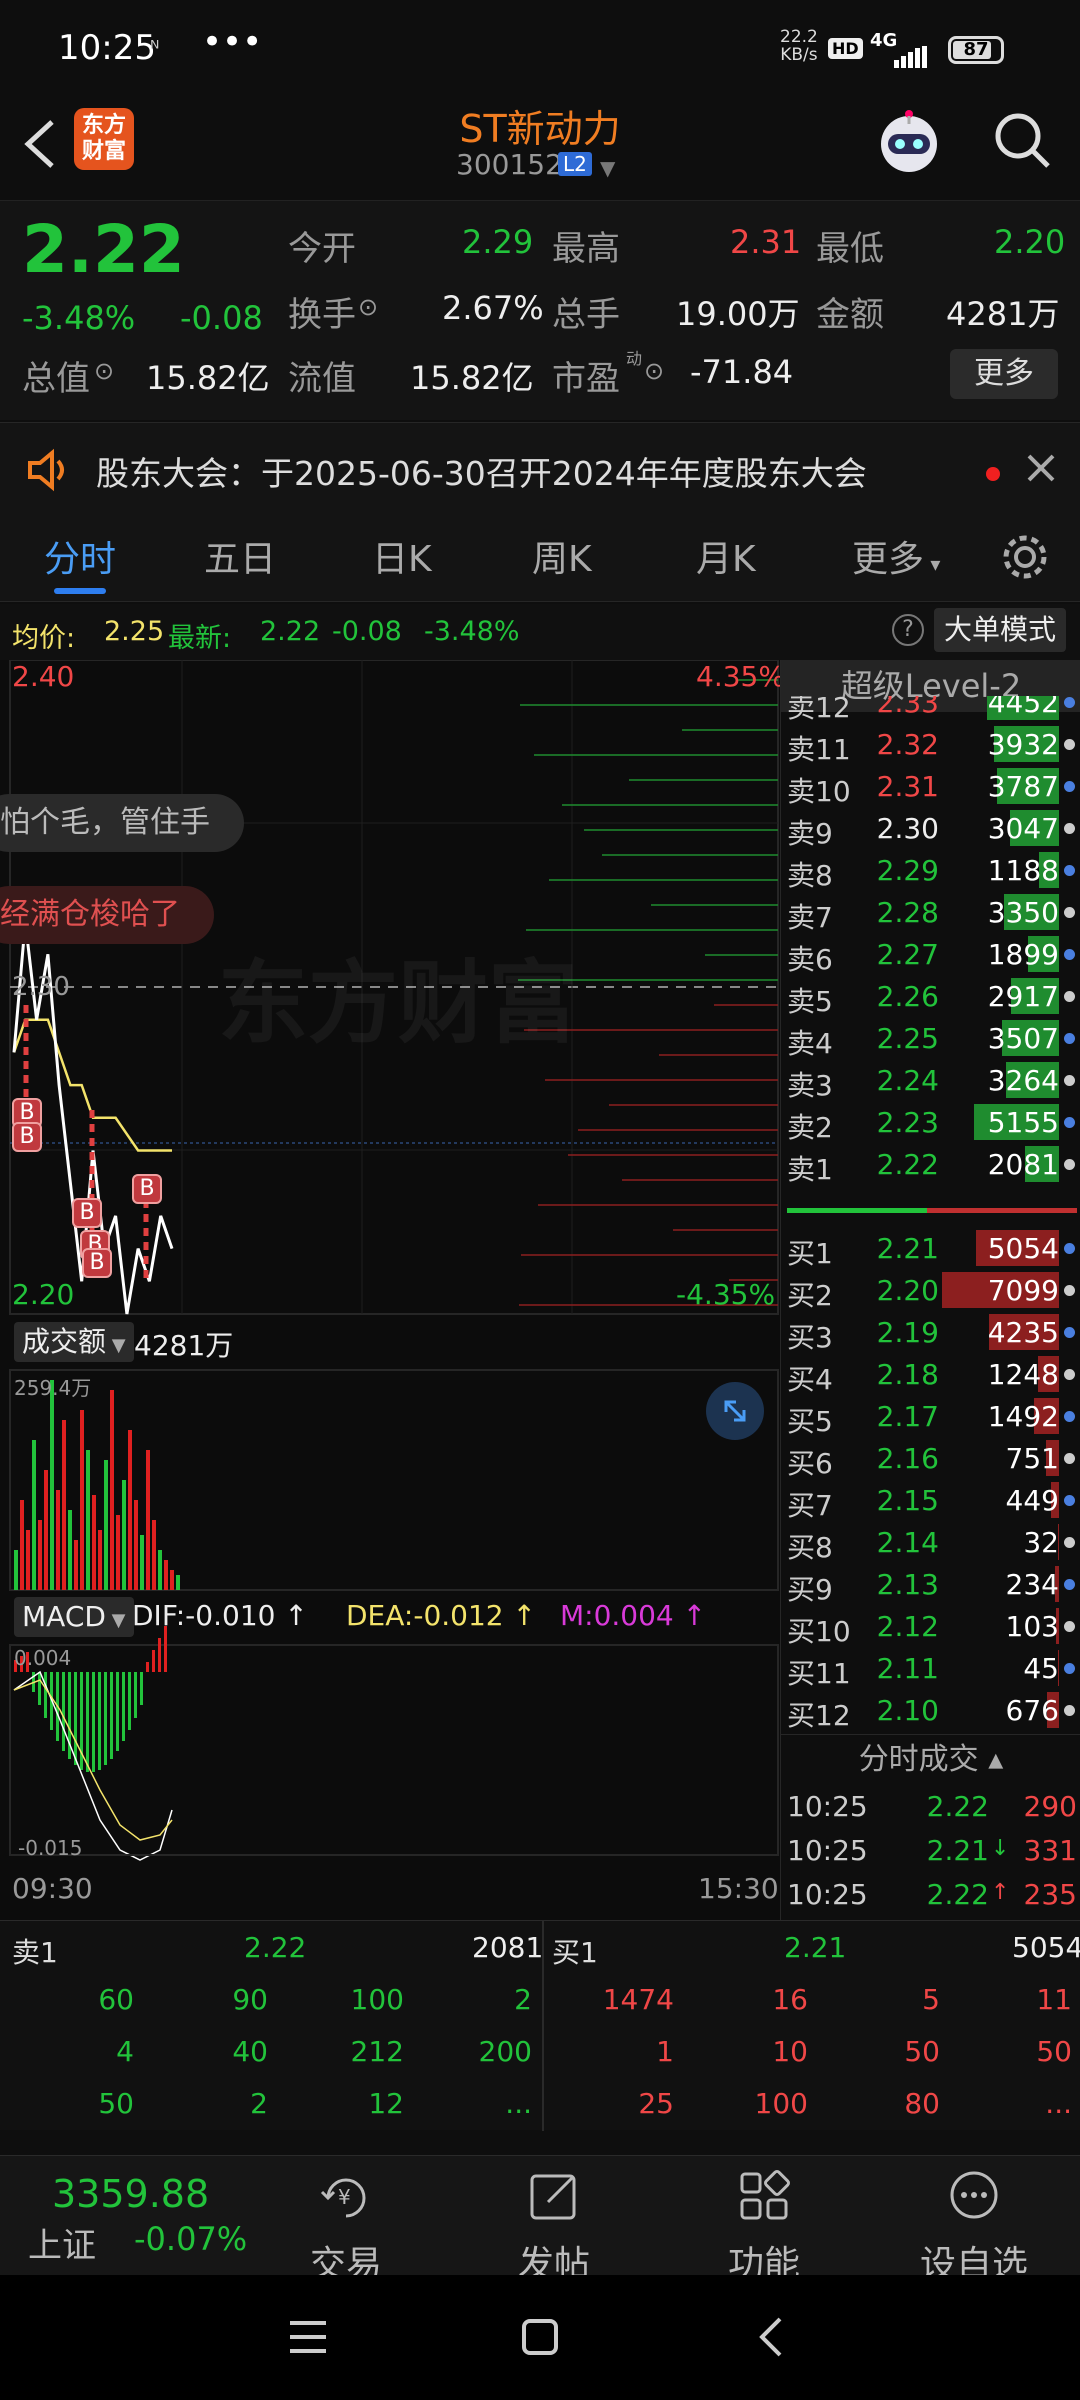 The height and width of the screenshot is (2400, 1080). What do you see at coordinates (930, 1627) in the screenshot?
I see `buy-order-row: 买10 2.12 103` at bounding box center [930, 1627].